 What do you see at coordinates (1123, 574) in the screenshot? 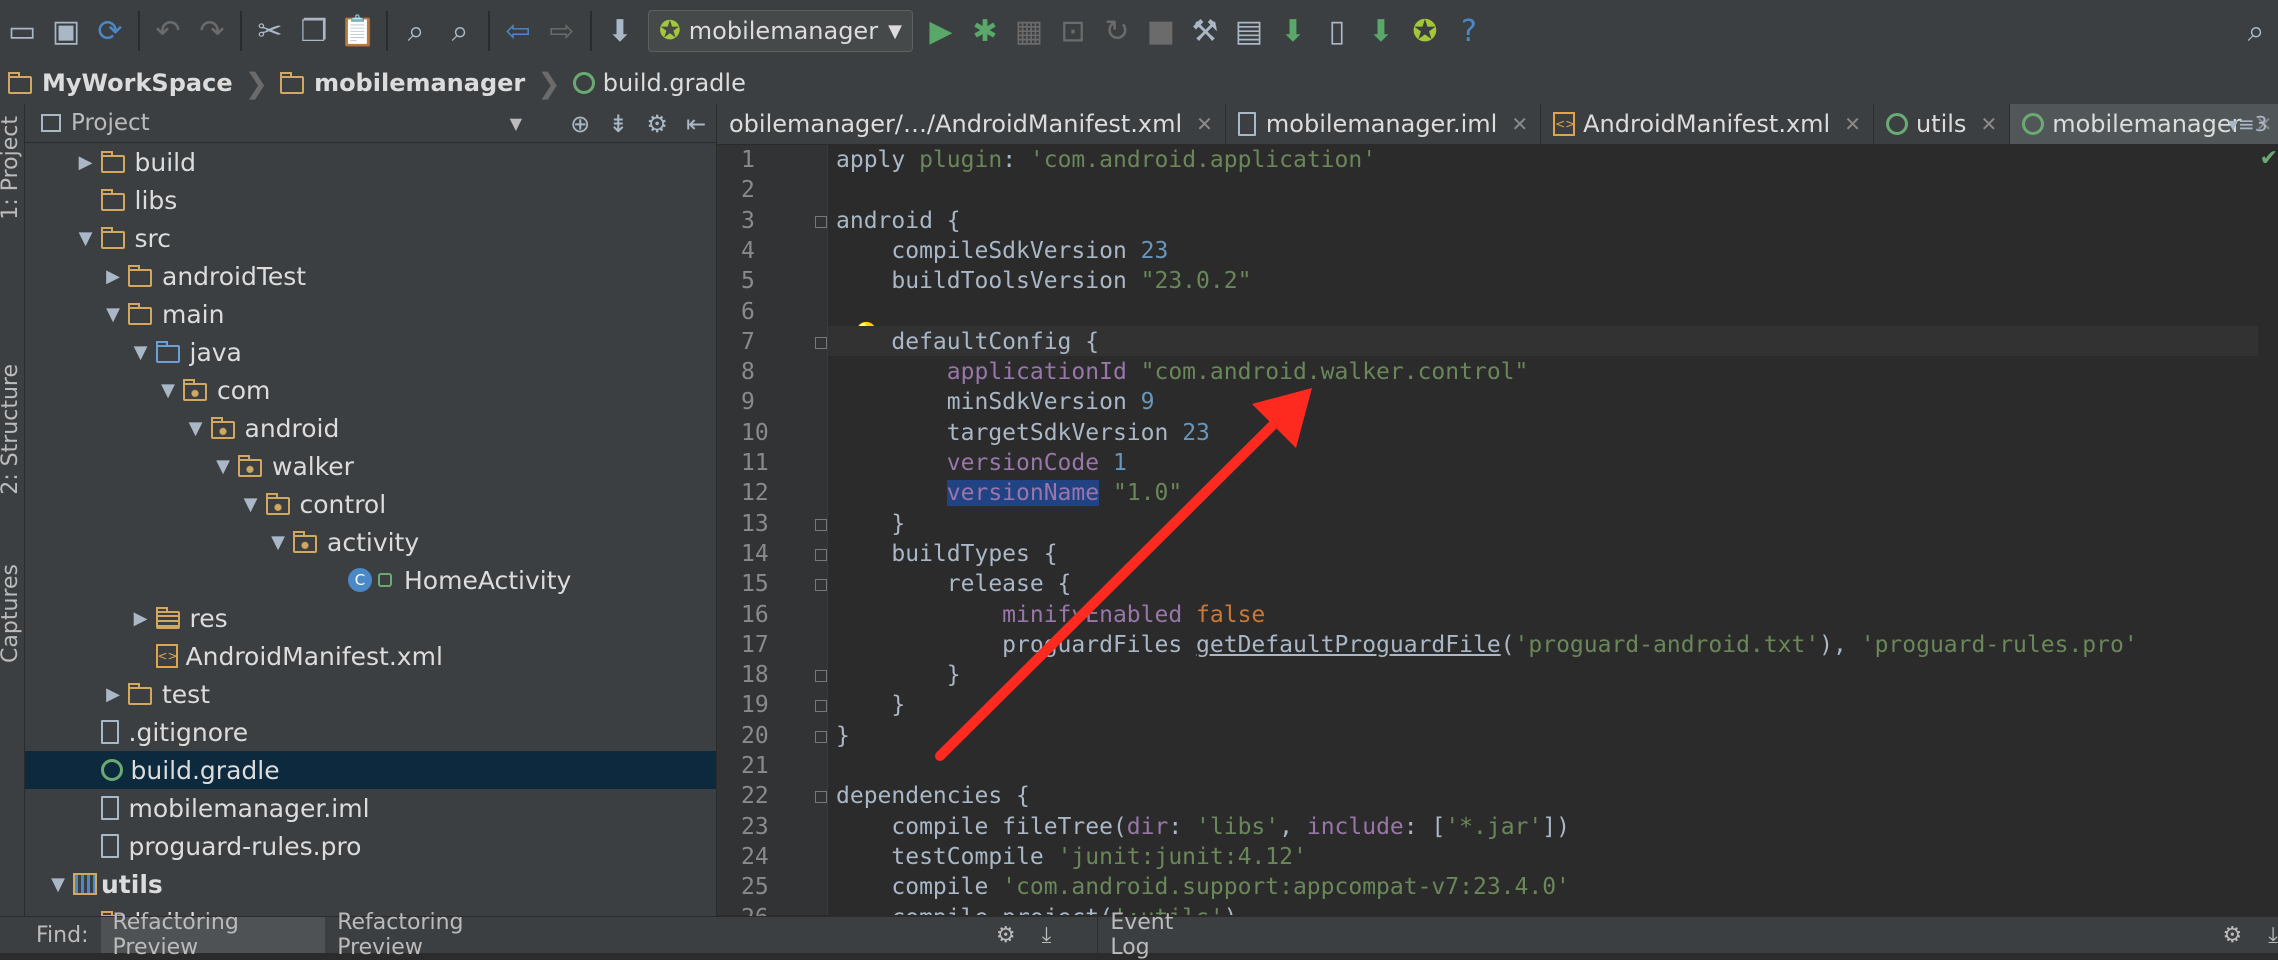
I see `annotation-arrow` at bounding box center [1123, 574].